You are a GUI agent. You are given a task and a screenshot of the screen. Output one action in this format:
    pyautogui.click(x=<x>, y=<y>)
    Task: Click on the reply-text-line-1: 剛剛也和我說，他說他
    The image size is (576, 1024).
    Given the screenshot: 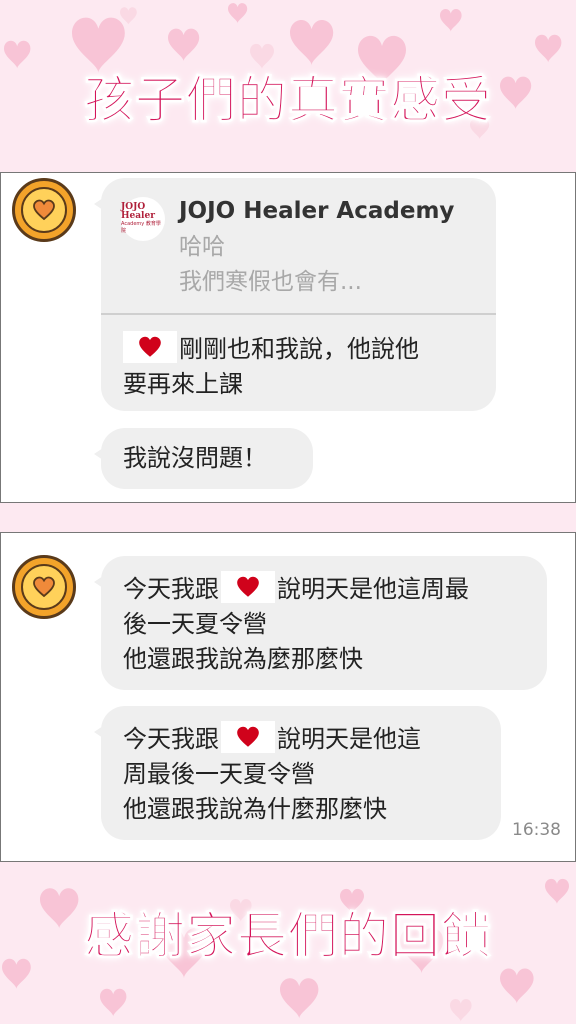 What is the action you would take?
    pyautogui.click(x=270, y=348)
    